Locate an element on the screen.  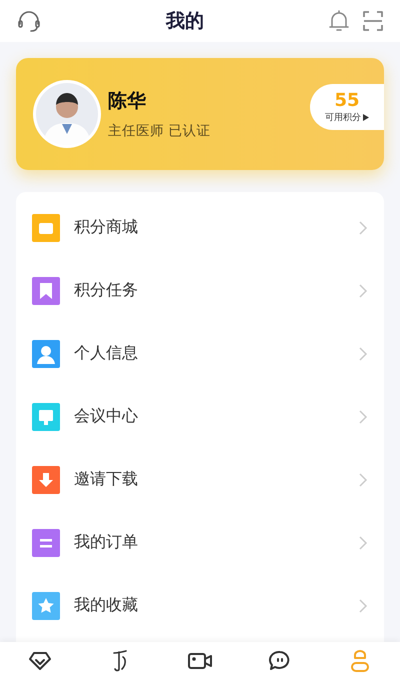
triangle-icon is located at coordinates (366, 117).